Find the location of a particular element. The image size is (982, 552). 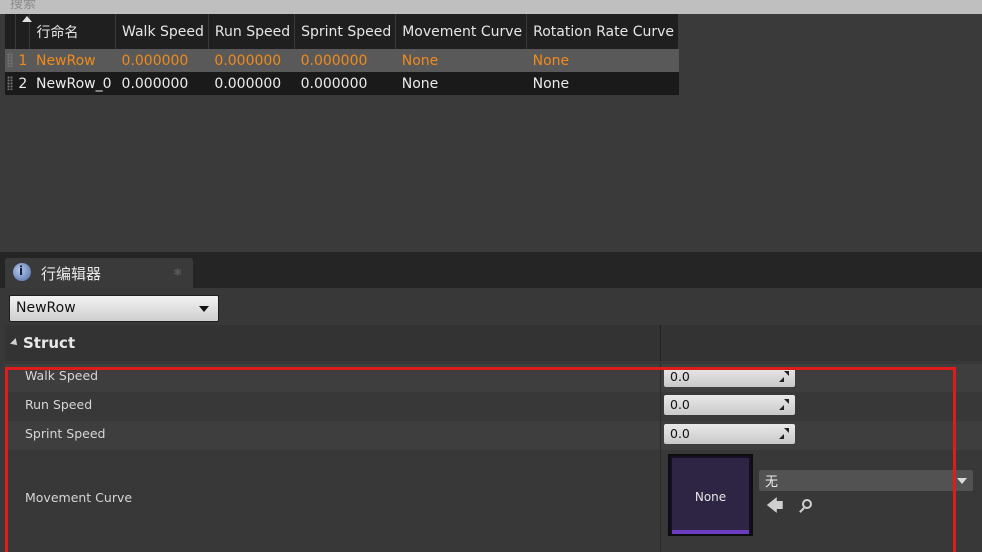

row-selector-dropdown: NewRow is located at coordinates (114, 308).